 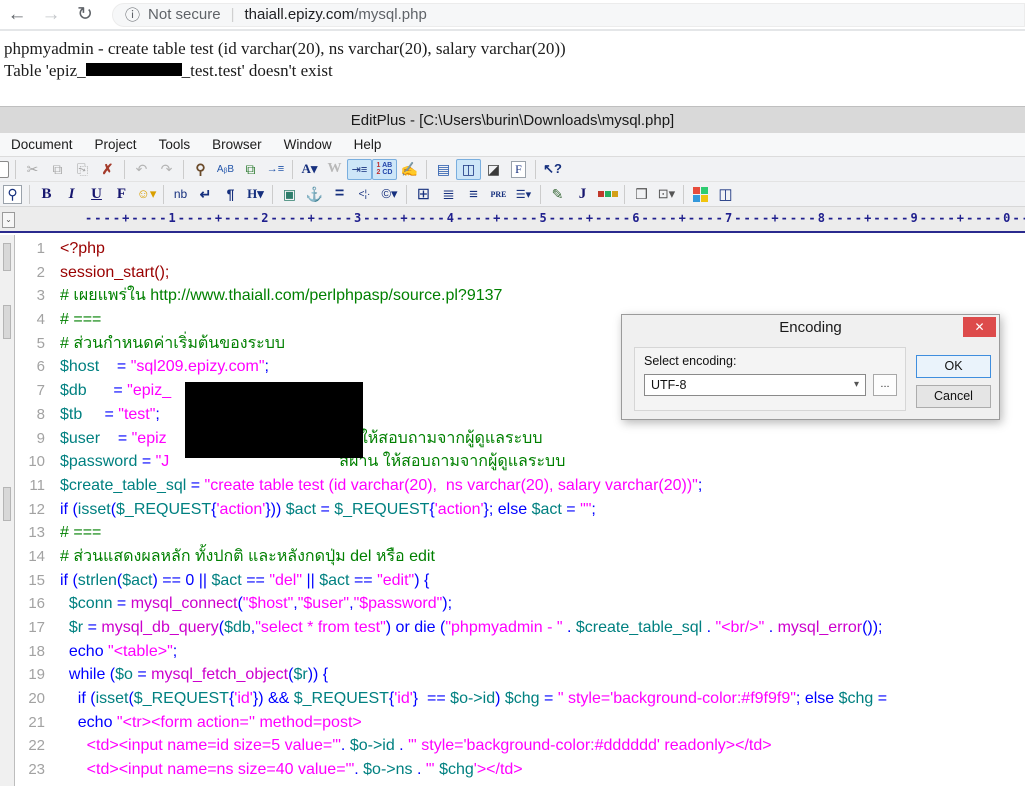 What do you see at coordinates (552, 169) in the screenshot?
I see `context-help-icon: ↖?` at bounding box center [552, 169].